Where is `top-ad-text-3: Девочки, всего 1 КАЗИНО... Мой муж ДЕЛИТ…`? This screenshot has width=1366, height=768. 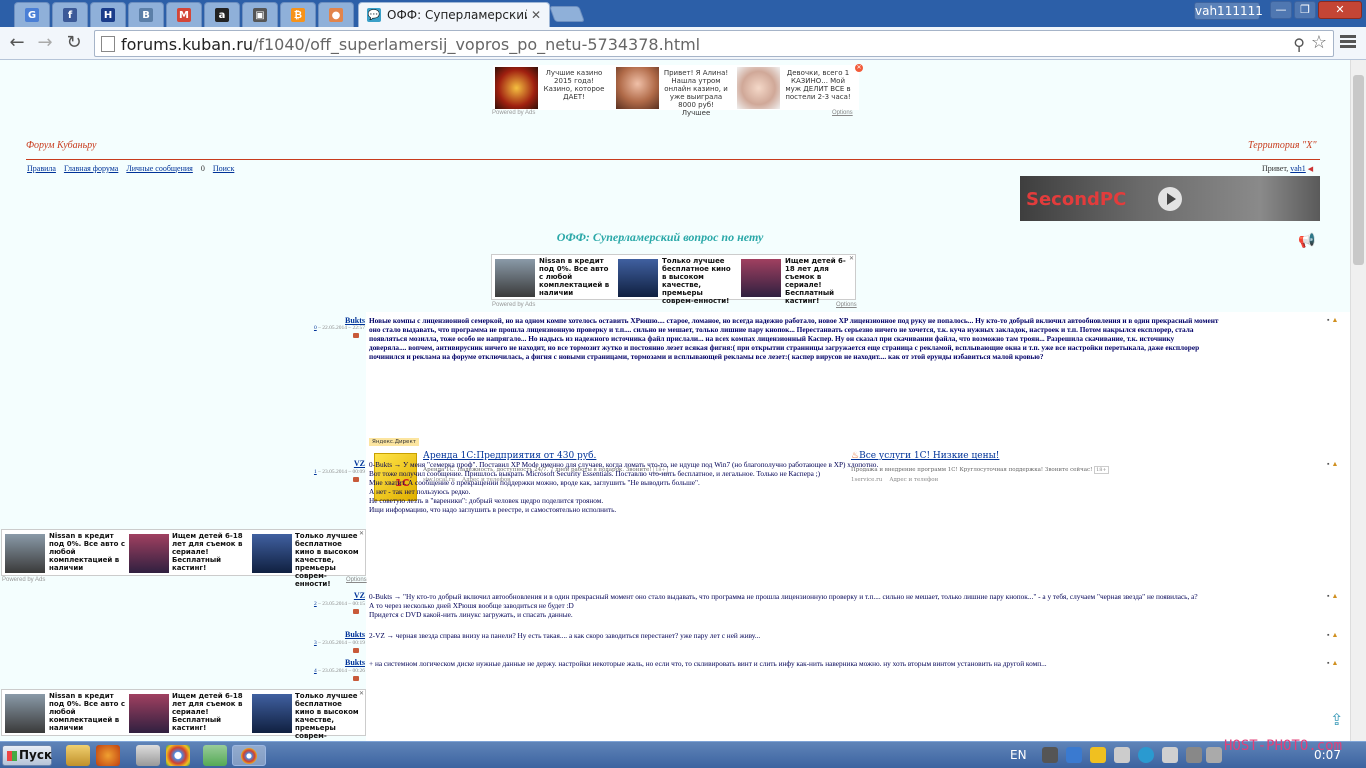
top-ad-text-3: Девочки, всего 1 КАЗИНО... Мой муж ДЕЛИТ… is located at coordinates (818, 85).